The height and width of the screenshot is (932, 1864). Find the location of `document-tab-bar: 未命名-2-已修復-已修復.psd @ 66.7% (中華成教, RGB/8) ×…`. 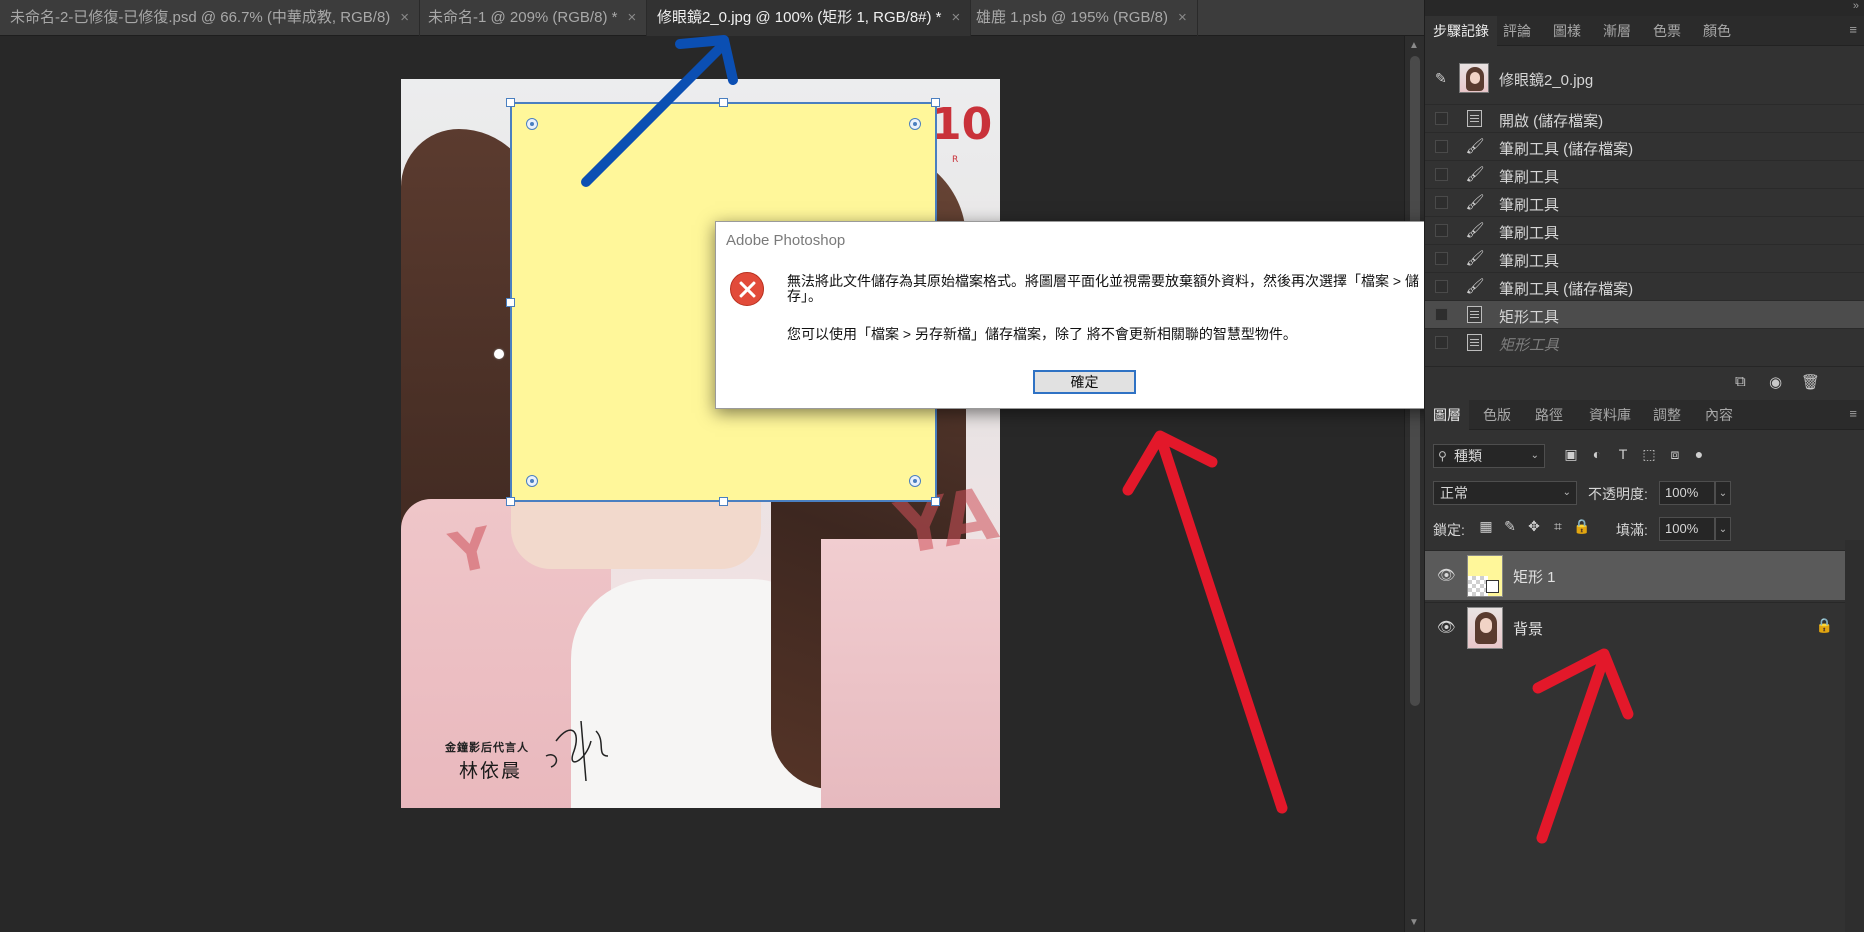

document-tab-bar: 未命名-2-已修復-已修復.psd @ 66.7% (中華成教, RGB/8) ×… is located at coordinates (712, 18).